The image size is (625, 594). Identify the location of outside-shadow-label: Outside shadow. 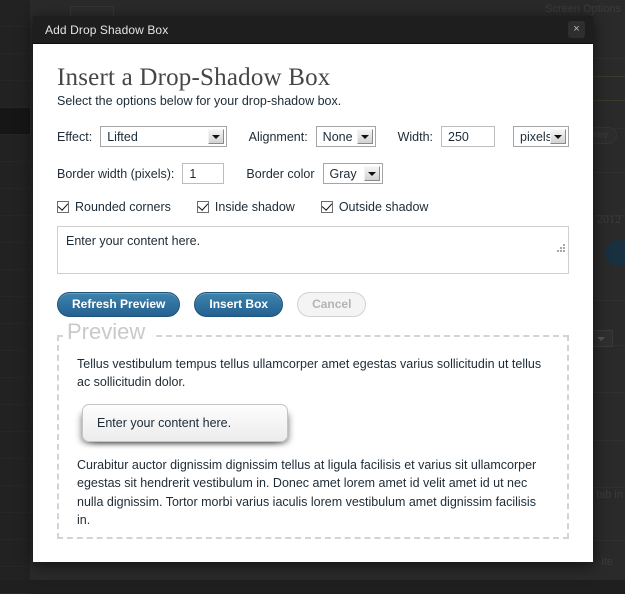
(383, 207).